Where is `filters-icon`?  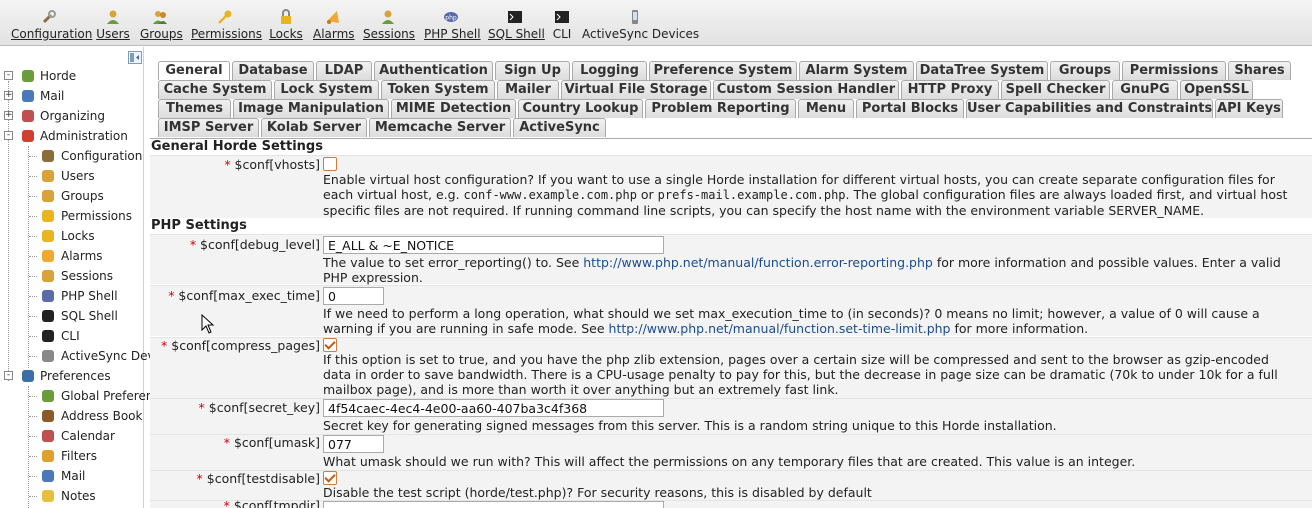 filters-icon is located at coordinates (48, 456).